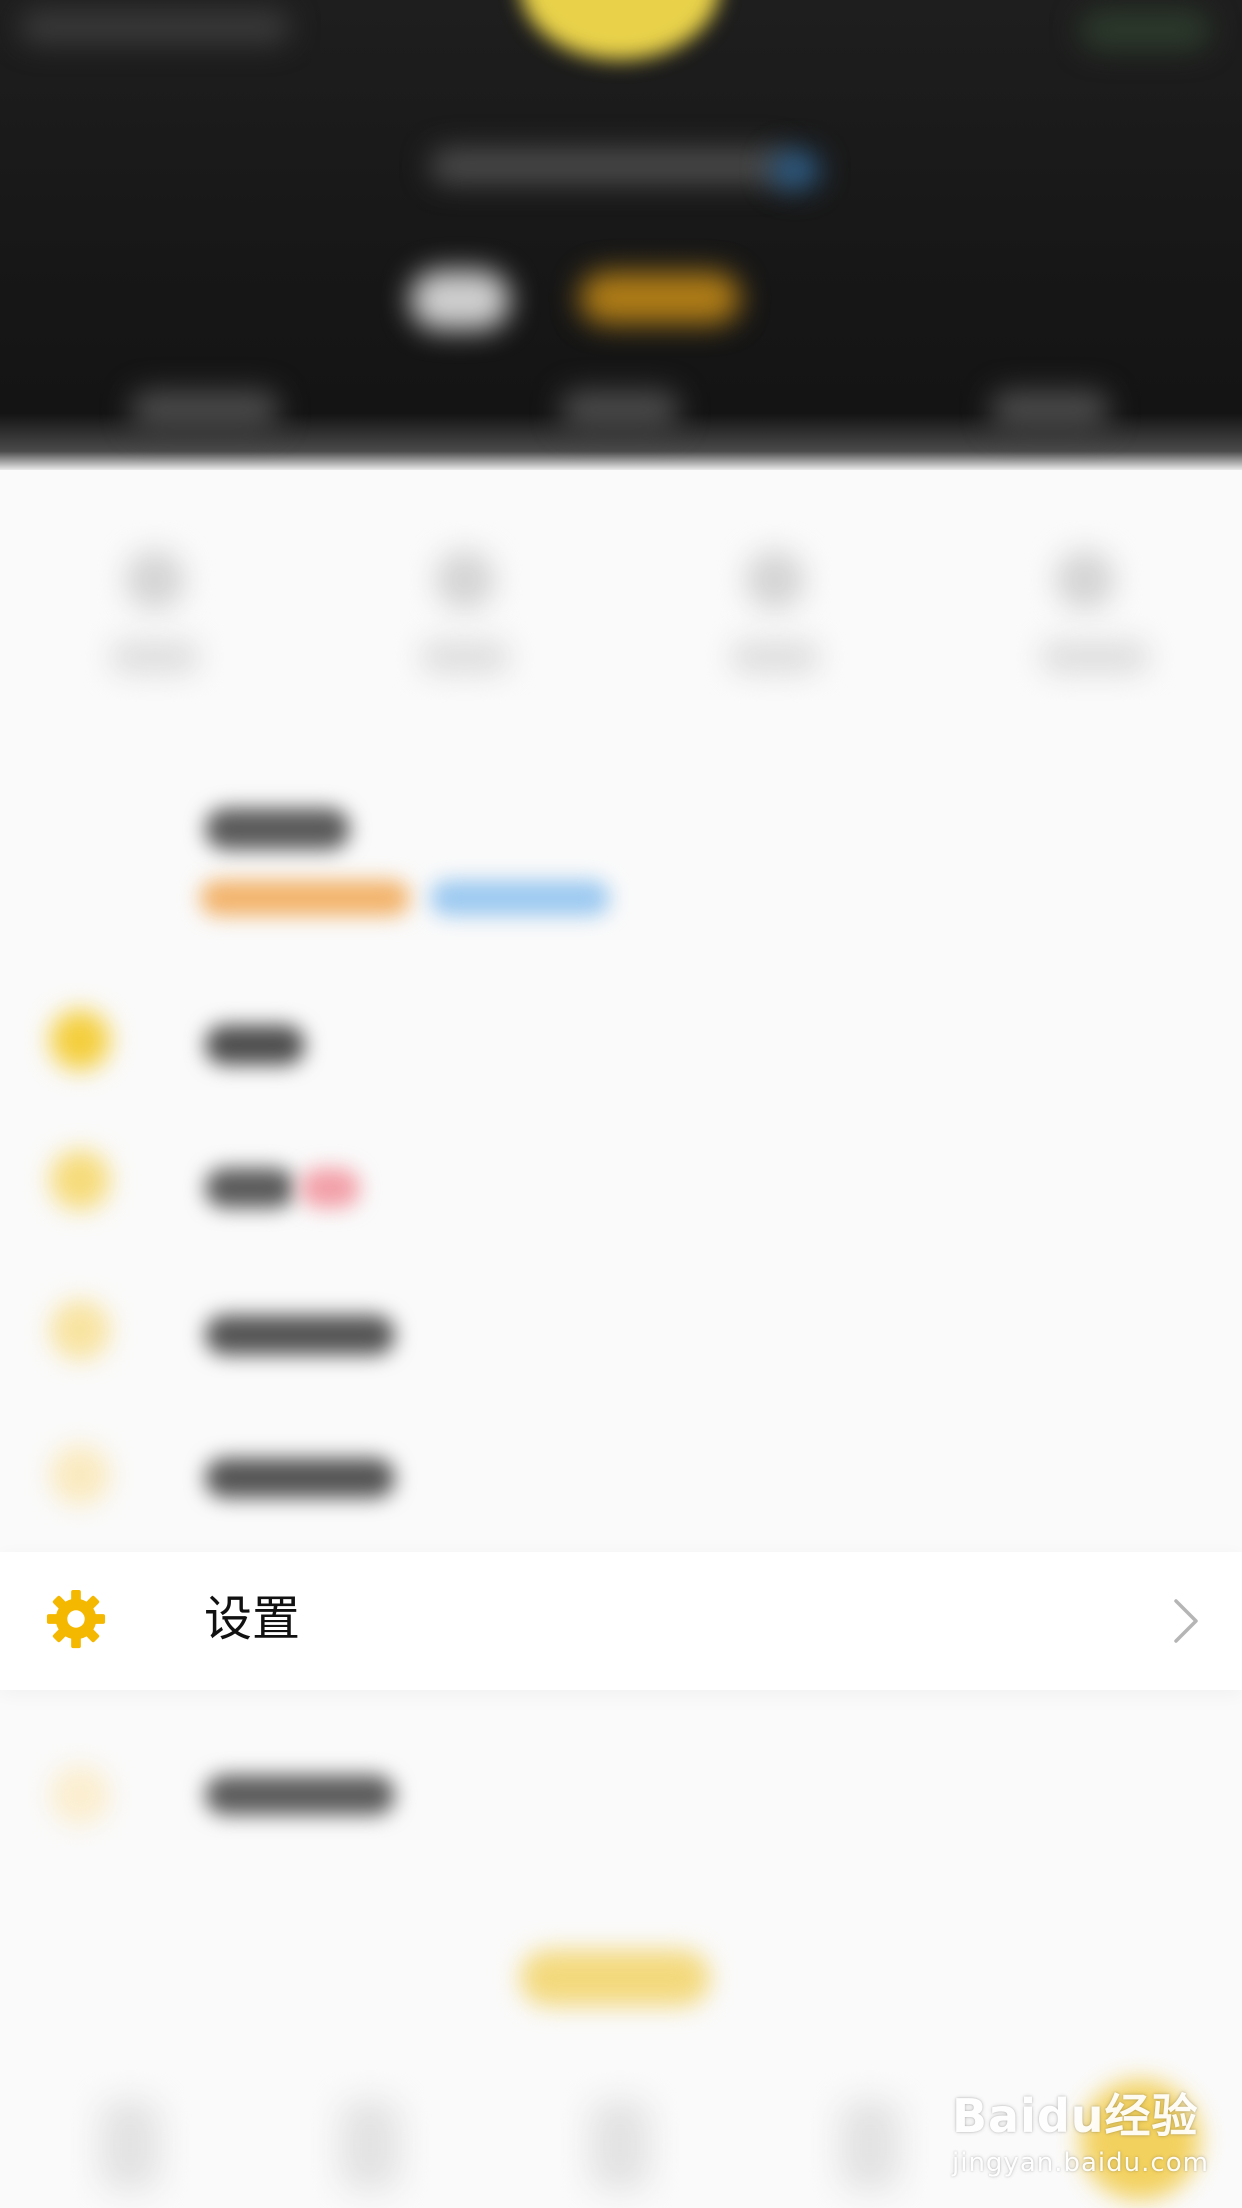 Image resolution: width=1242 pixels, height=2208 pixels. I want to click on blurred-header-left, so click(155, 27).